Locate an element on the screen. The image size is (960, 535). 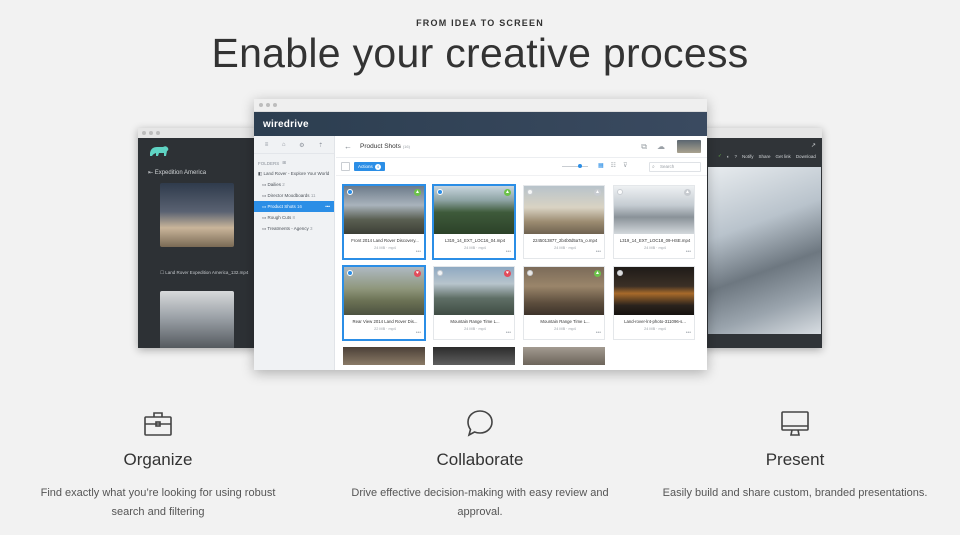
search-input: ⌕ Search is located at coordinates (675, 167).